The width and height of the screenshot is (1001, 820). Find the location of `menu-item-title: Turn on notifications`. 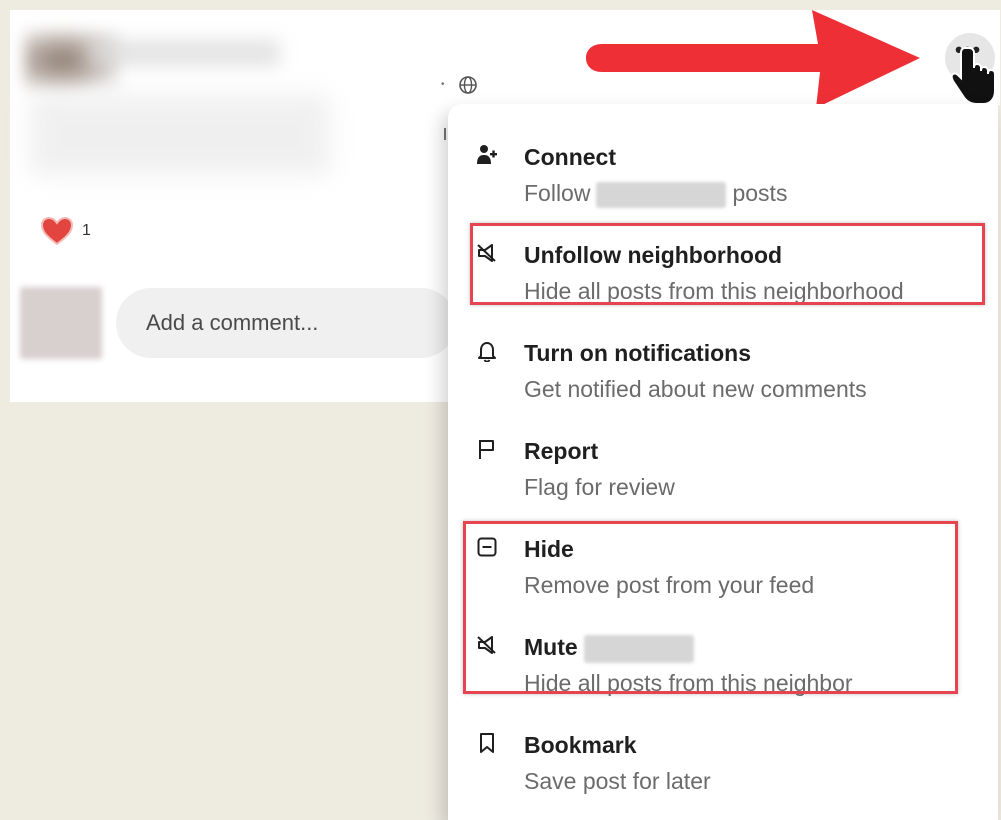

menu-item-title: Turn on notifications is located at coordinates (637, 353).